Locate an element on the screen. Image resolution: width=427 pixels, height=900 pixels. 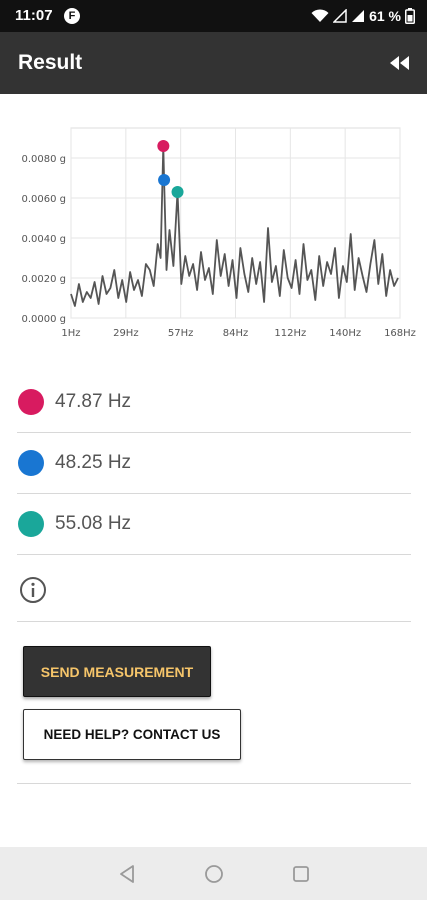
y-tick-label: 0.0040 g is located at coordinates (43, 239).